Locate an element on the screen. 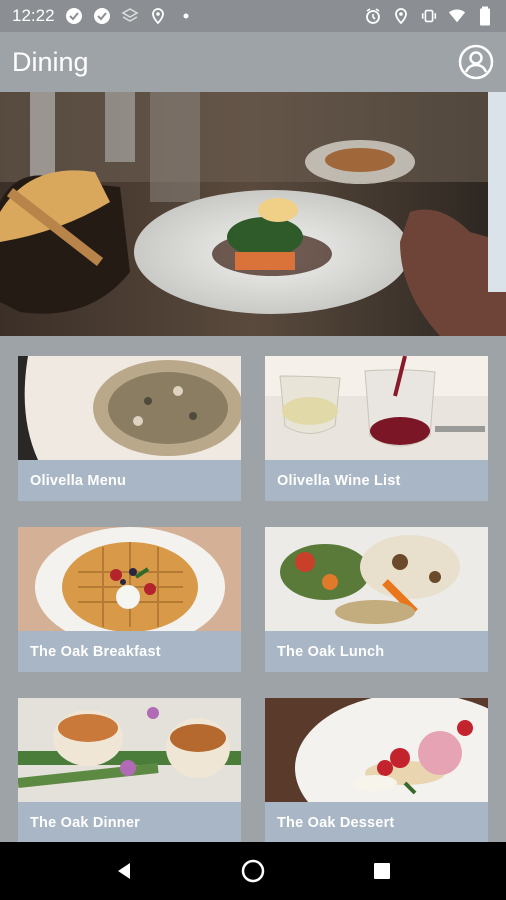 The image size is (506, 900). account-button is located at coordinates (476, 62).